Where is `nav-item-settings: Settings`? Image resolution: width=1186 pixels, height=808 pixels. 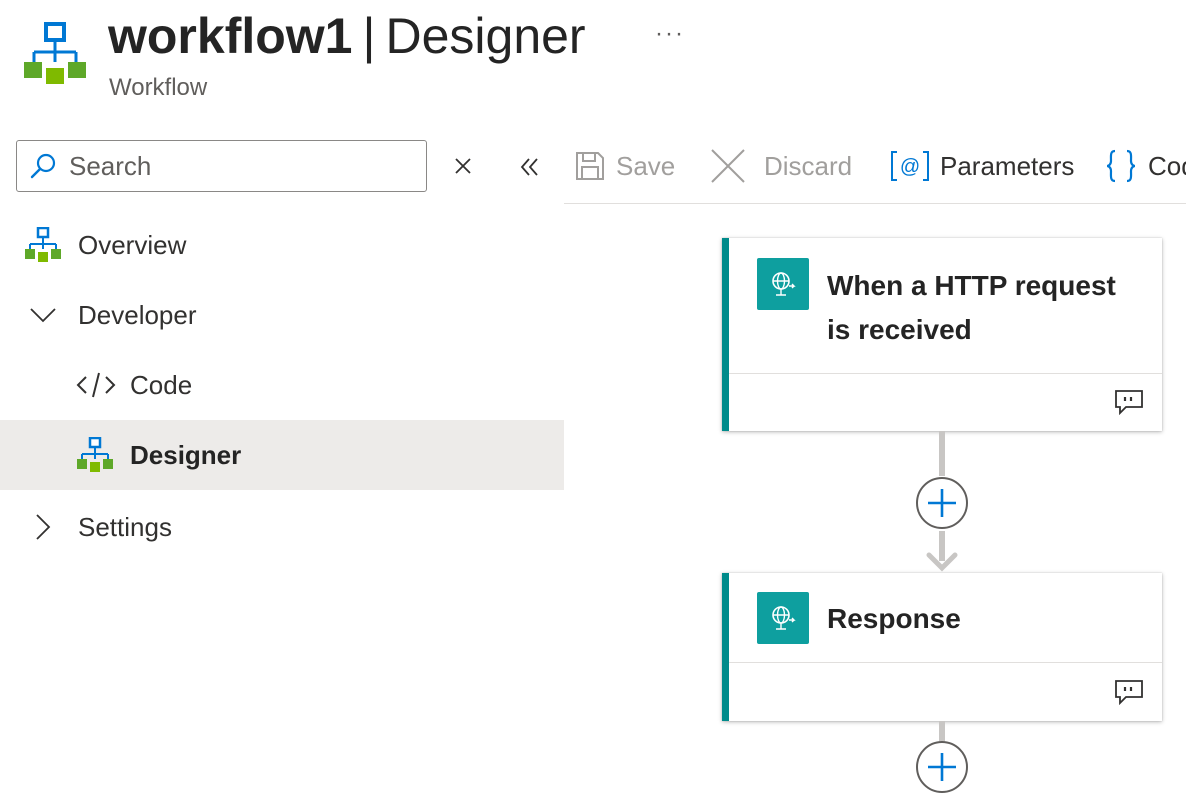 nav-item-settings: Settings is located at coordinates (282, 527).